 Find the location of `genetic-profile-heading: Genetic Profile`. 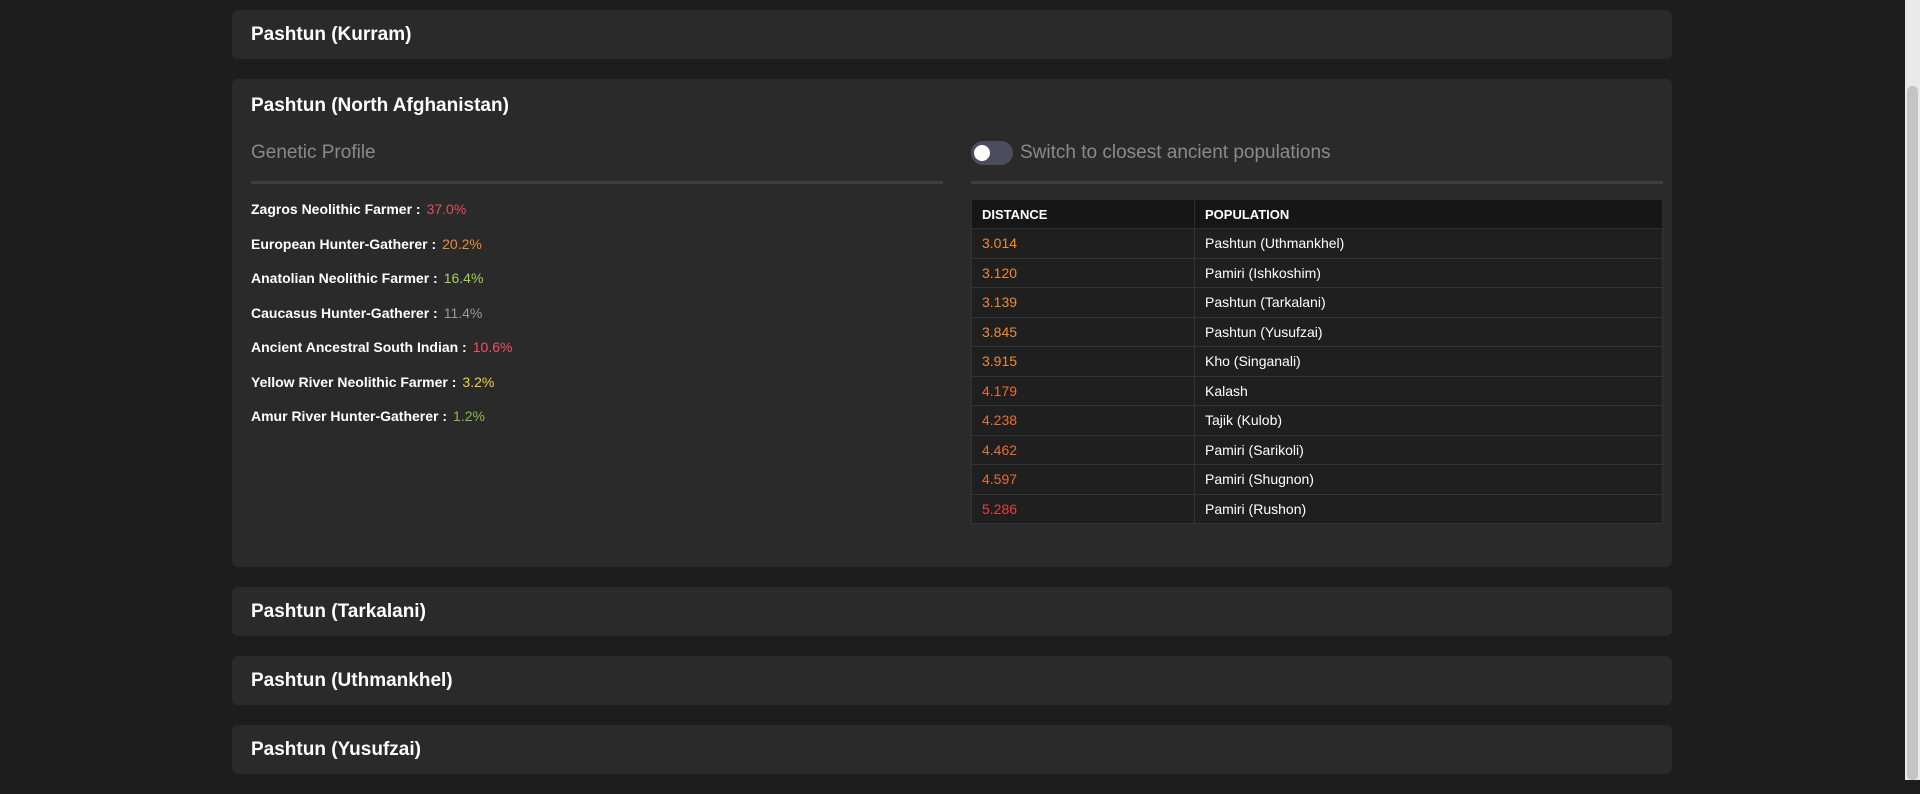

genetic-profile-heading: Genetic Profile is located at coordinates (313, 152).